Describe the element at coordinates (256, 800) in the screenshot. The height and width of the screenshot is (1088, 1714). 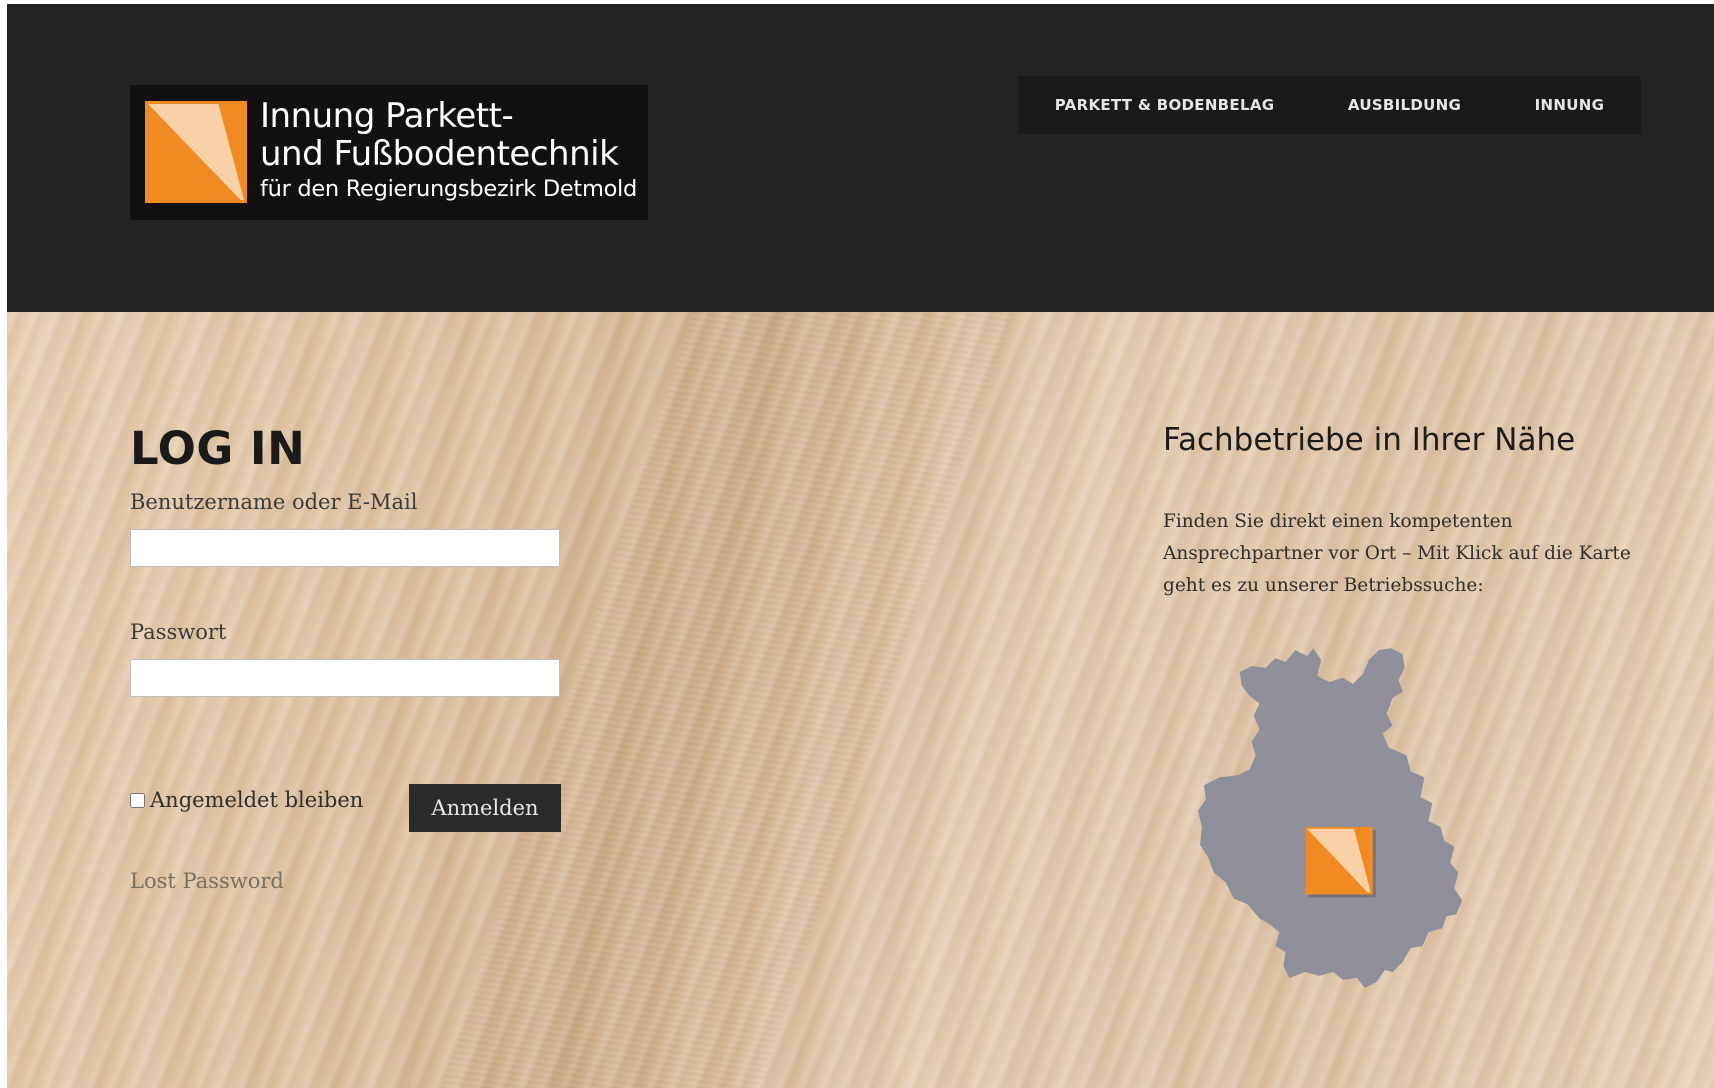
I see `remember-label: Angemeldet bleiben` at that location.